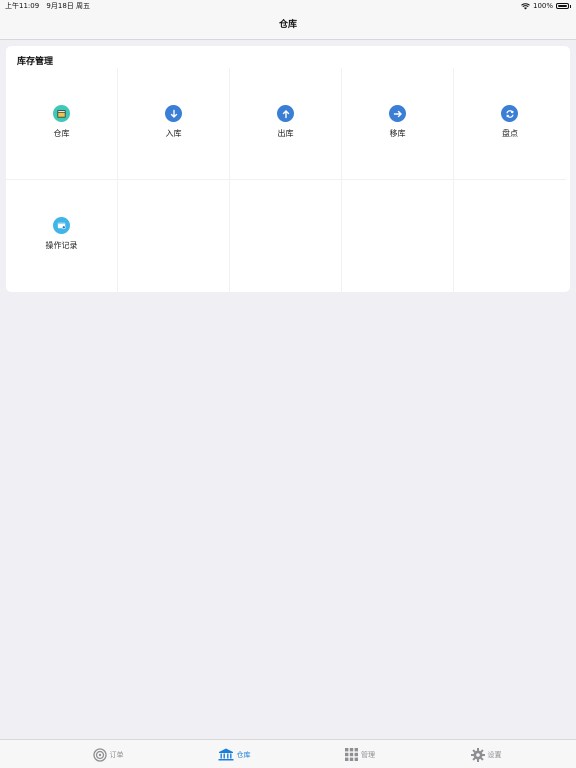 The width and height of the screenshot is (576, 768). What do you see at coordinates (397, 113) in the screenshot?
I see `arrow-right-icon` at bounding box center [397, 113].